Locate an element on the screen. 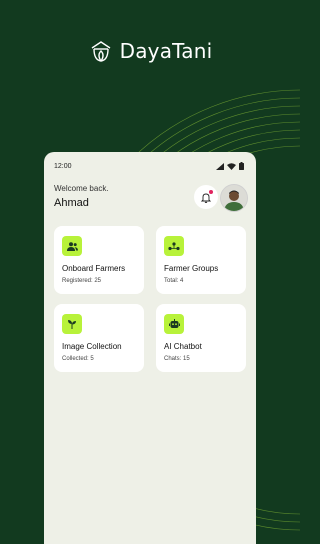 The image size is (320, 544). greeting: Welcome back. Ahmad is located at coordinates (81, 196).